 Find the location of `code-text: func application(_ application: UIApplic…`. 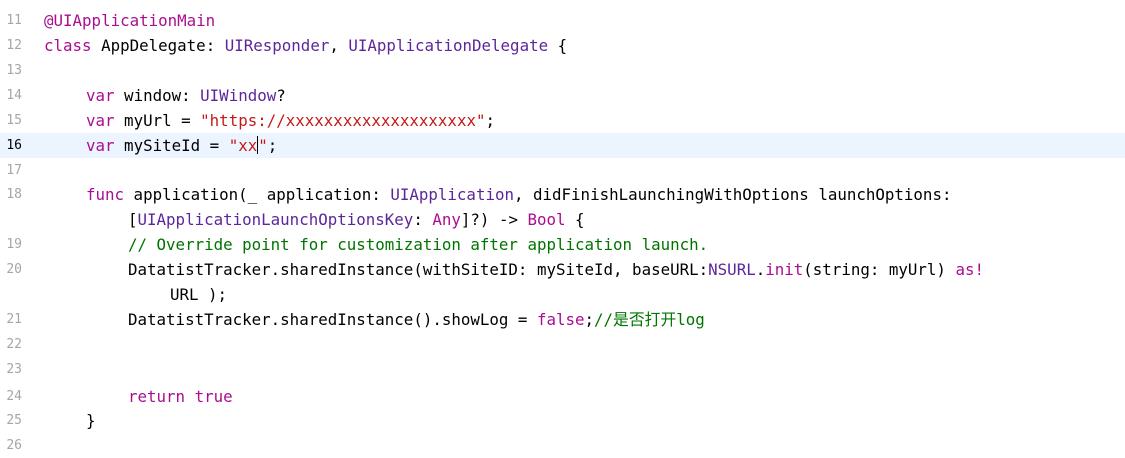

code-text: func application(_ application: UIApplic… is located at coordinates (518, 194).